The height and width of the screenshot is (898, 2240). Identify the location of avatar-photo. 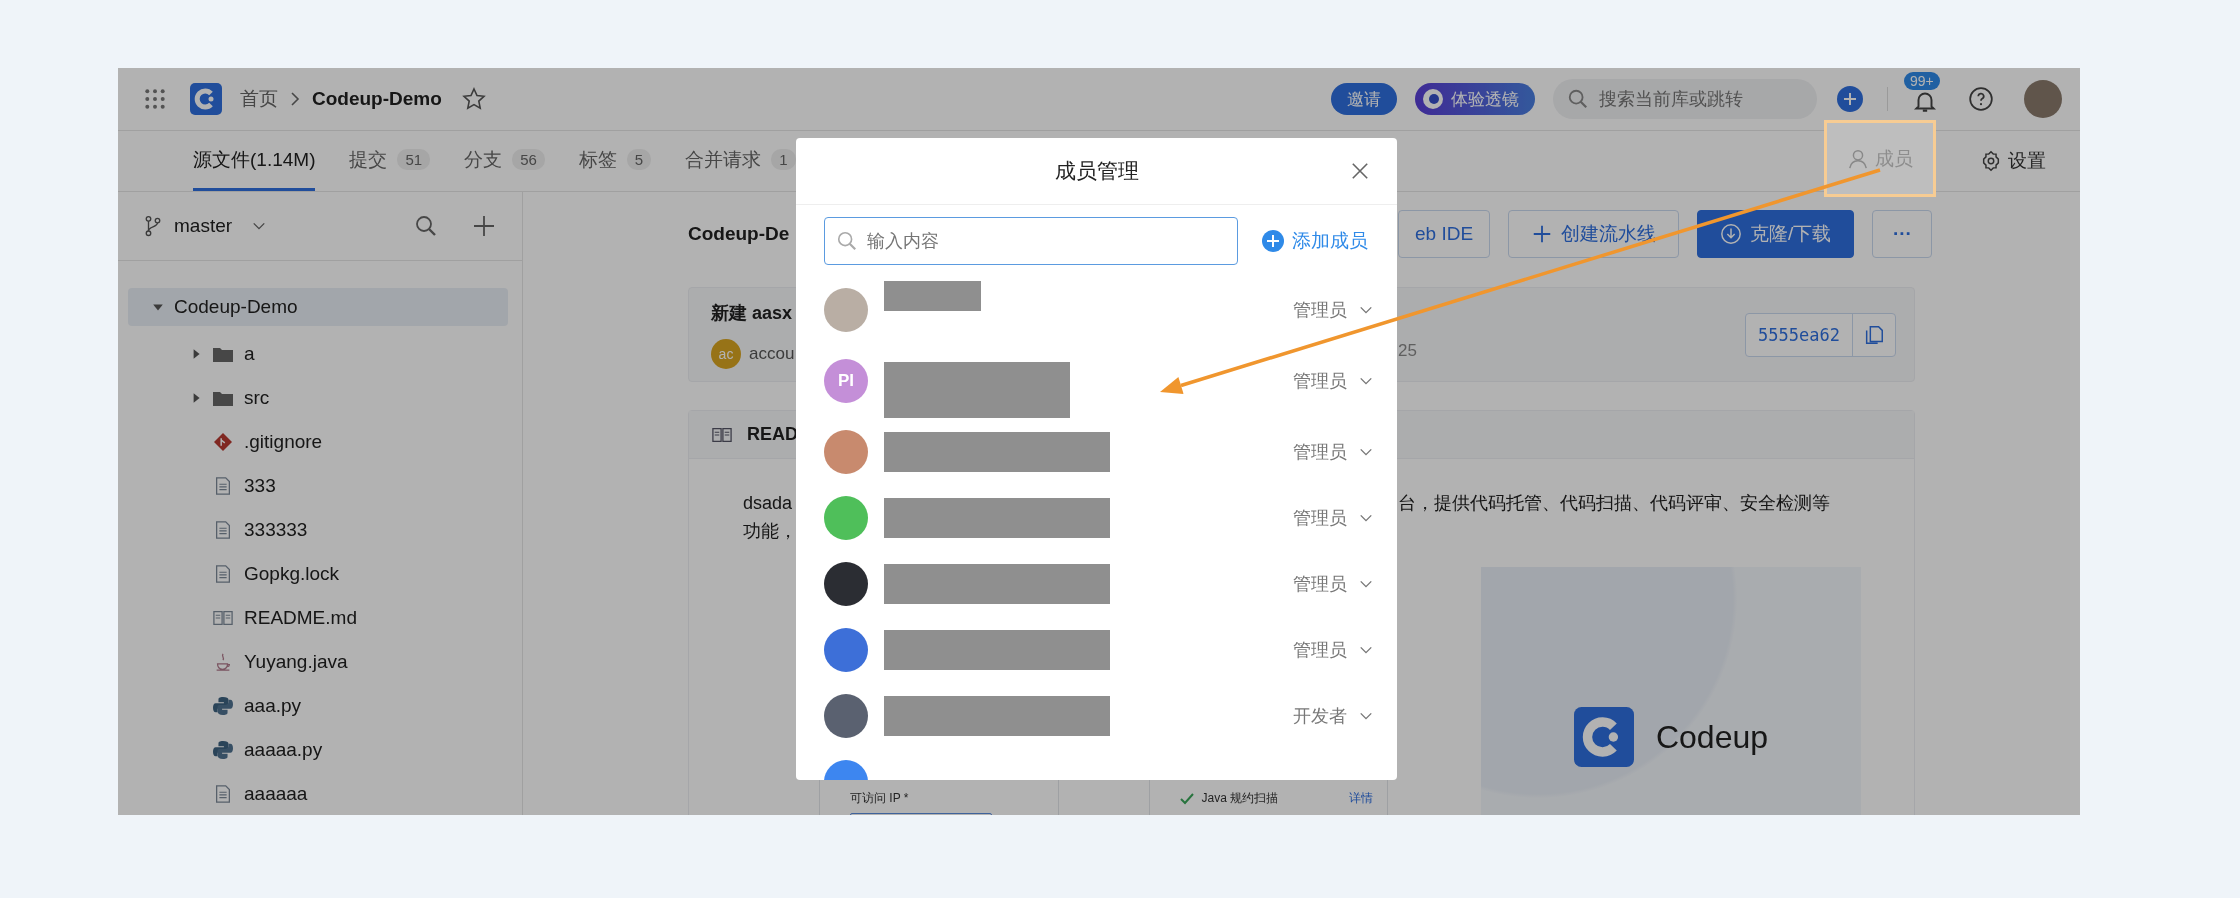
(2043, 99).